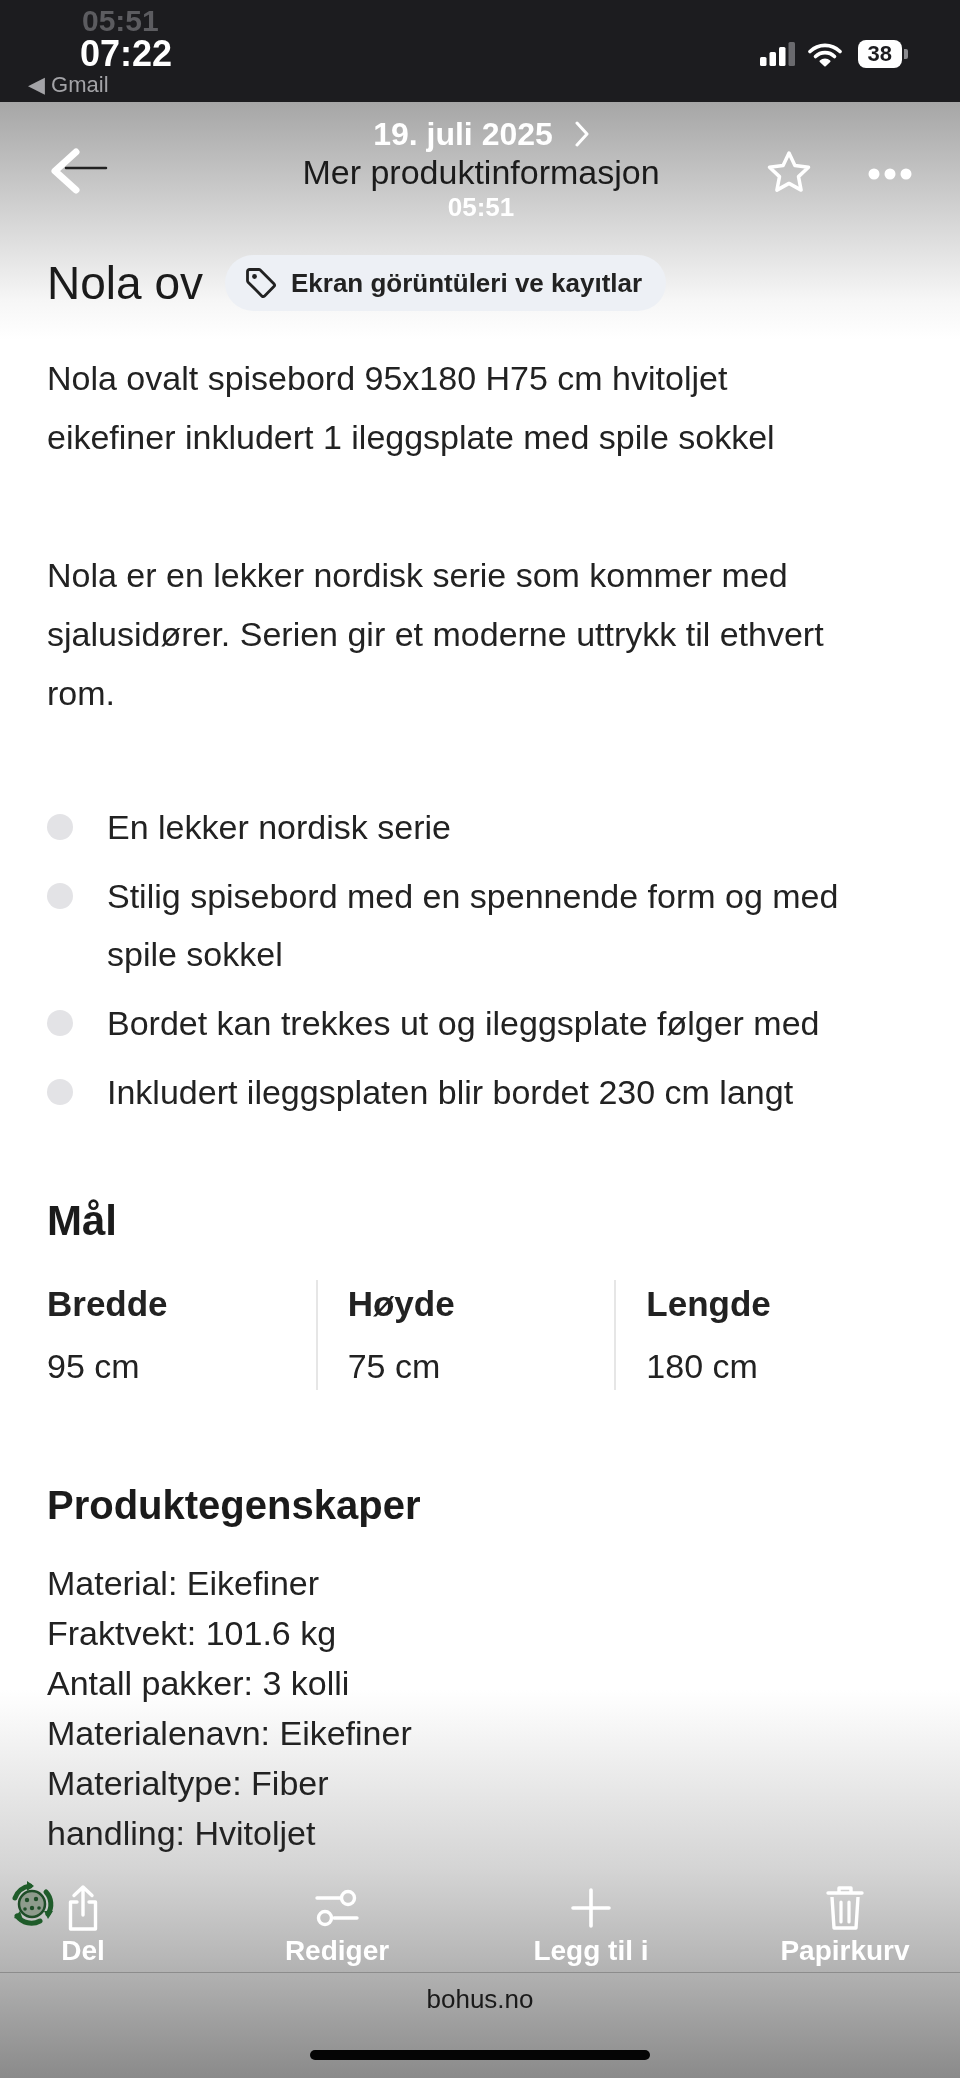  Describe the element at coordinates (845, 1908) in the screenshot. I see `trash-icon` at that location.